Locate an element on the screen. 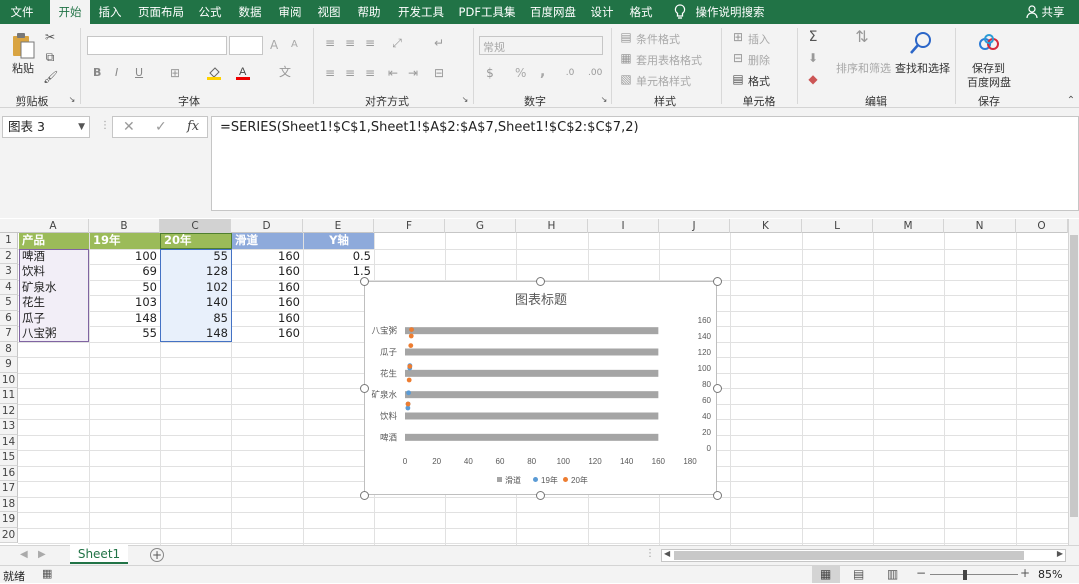 The height and width of the screenshot is (584, 1079). table-cell: 花生 is located at coordinates (54, 303).